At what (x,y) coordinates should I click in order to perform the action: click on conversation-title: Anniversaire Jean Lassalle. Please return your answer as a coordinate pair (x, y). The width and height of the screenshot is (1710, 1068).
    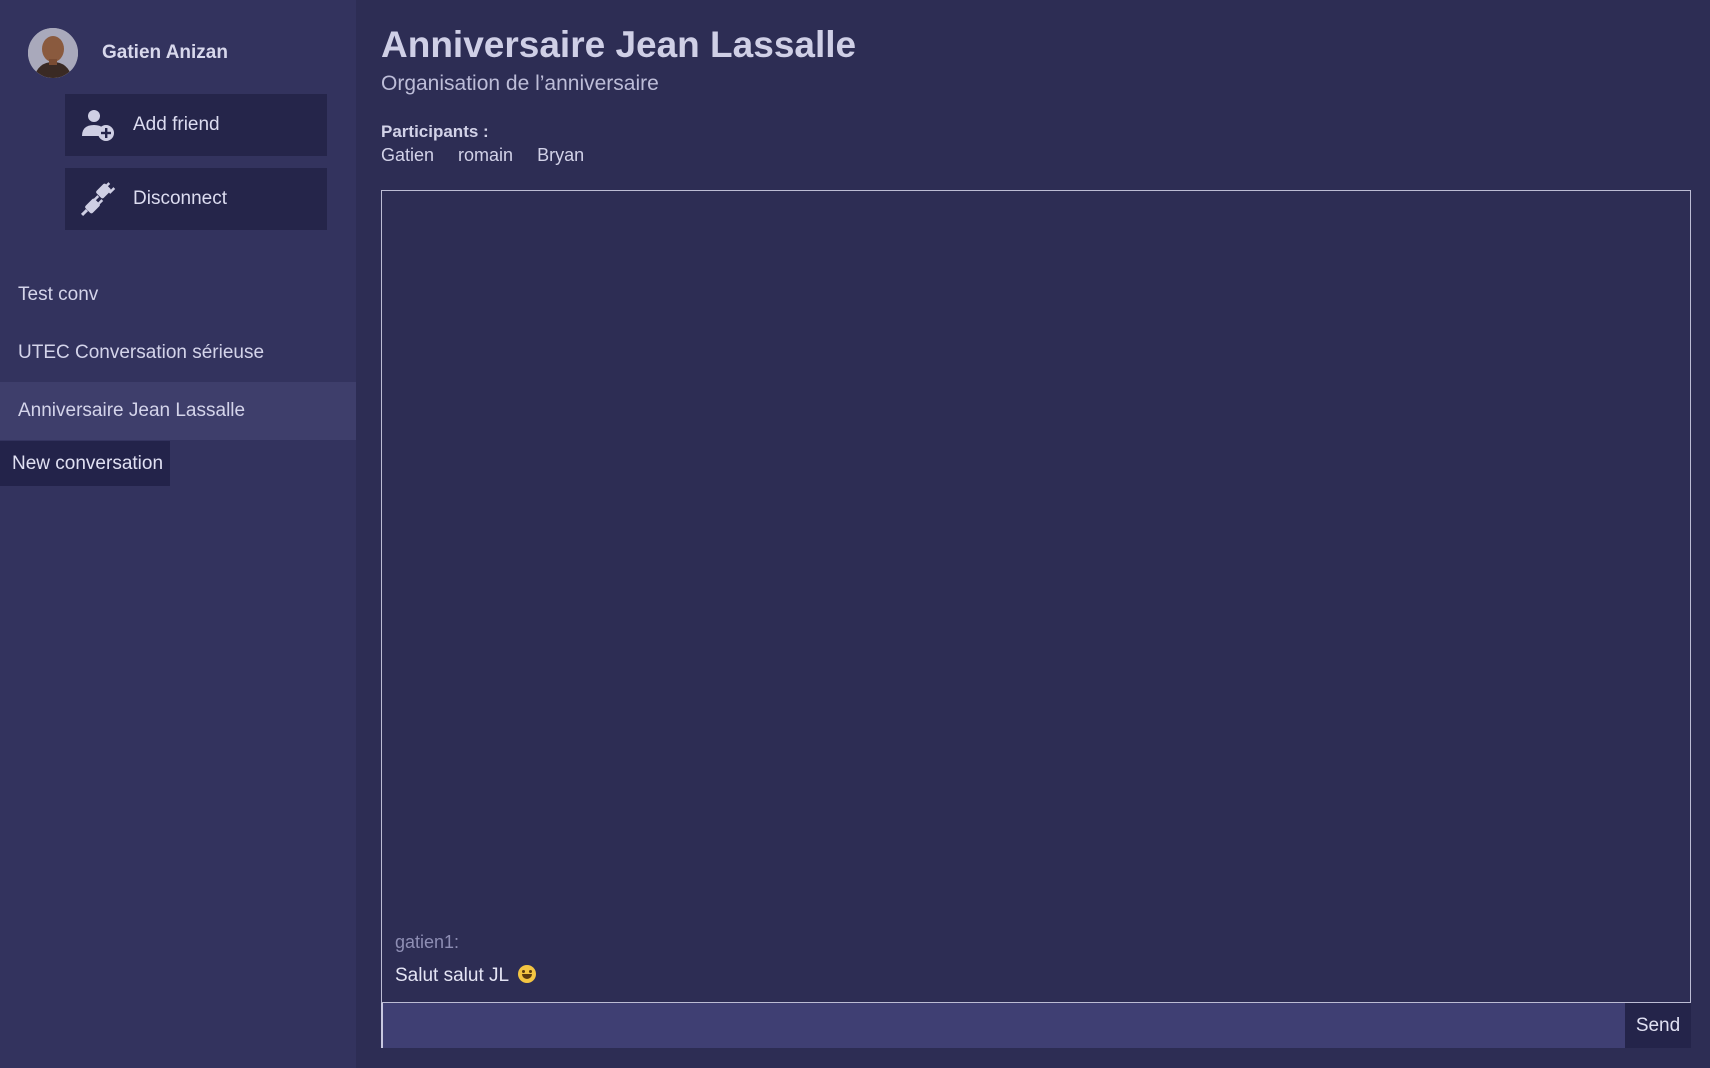
    Looking at the image, I should click on (619, 44).